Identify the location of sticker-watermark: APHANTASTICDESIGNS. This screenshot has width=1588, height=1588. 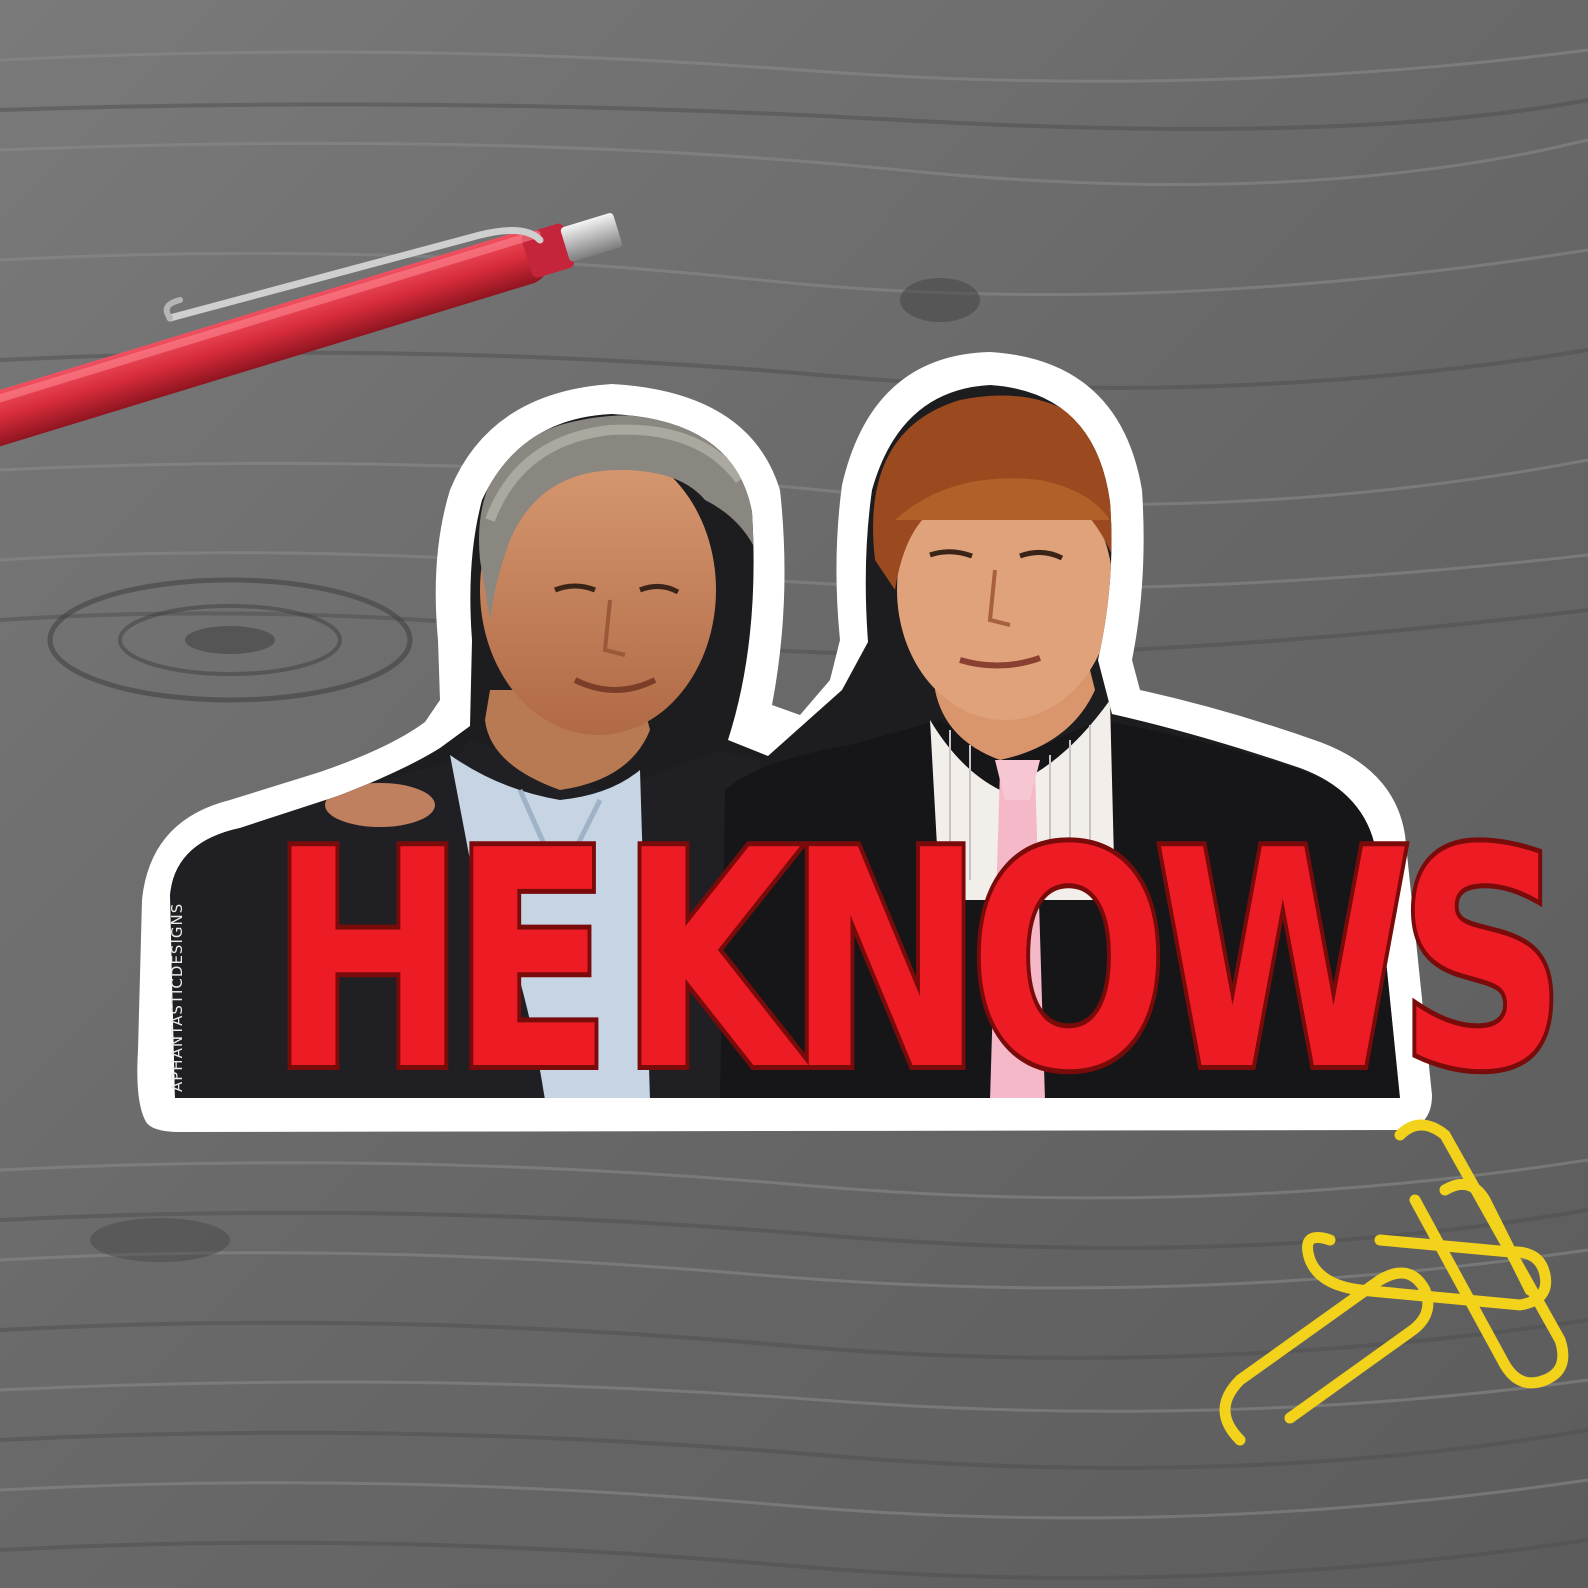
(177, 997).